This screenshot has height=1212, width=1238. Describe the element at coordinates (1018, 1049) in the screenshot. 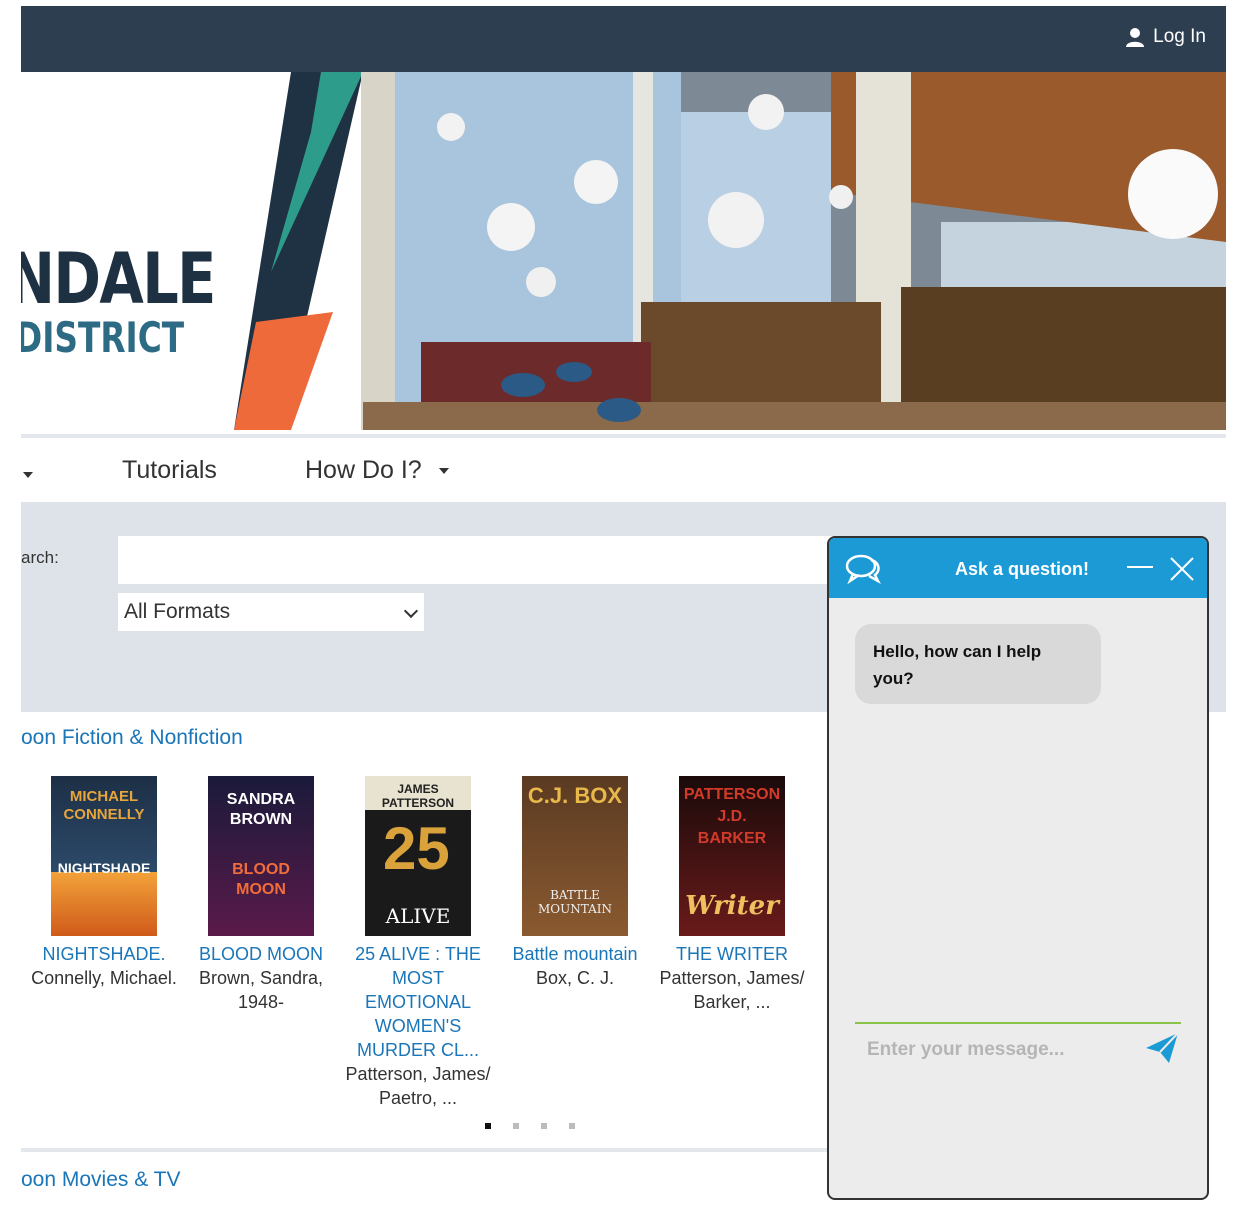

I see `chat-message-input` at that location.